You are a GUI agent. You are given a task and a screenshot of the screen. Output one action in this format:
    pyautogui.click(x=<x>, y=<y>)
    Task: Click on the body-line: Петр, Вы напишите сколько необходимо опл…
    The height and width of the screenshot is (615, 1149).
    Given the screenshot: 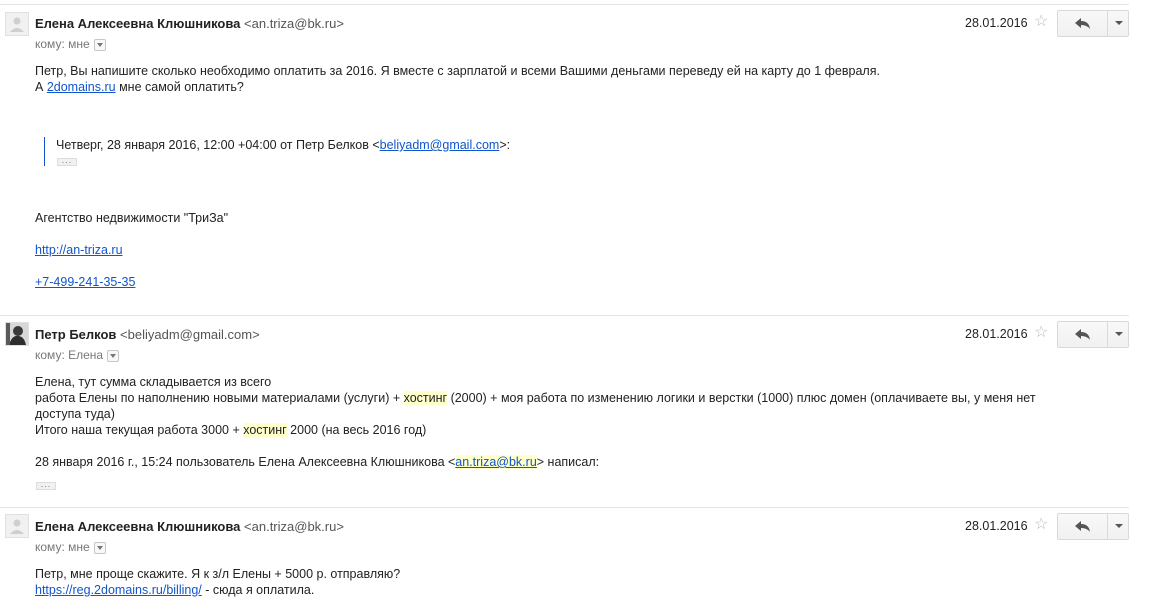 What is the action you would take?
    pyautogui.click(x=457, y=71)
    